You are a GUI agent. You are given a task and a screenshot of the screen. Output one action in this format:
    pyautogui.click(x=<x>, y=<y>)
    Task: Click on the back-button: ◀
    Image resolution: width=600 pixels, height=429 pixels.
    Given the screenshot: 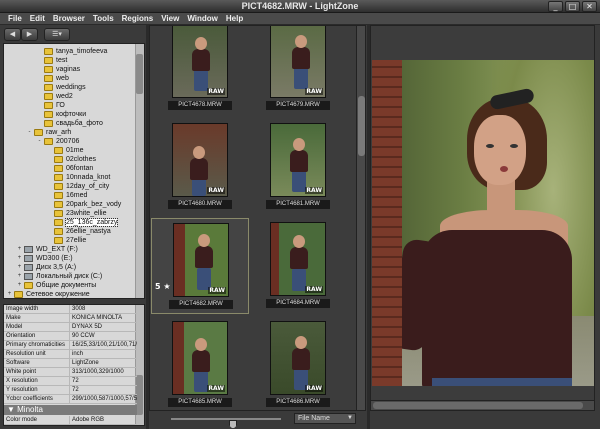 What is the action you would take?
    pyautogui.click(x=12, y=34)
    